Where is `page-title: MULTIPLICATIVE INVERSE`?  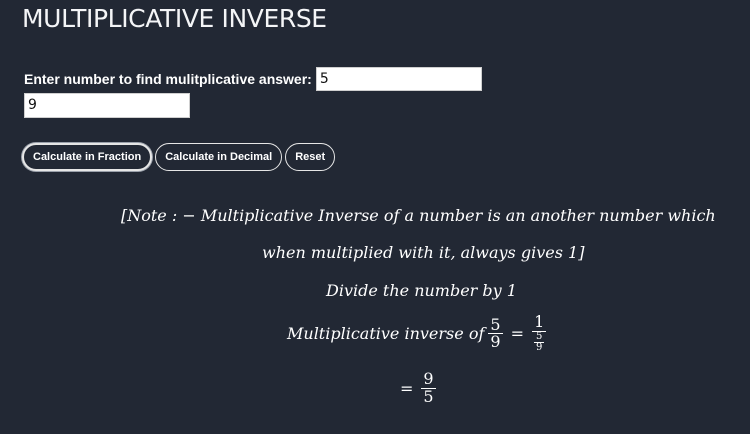
page-title: MULTIPLICATIVE INVERSE is located at coordinates (174, 18).